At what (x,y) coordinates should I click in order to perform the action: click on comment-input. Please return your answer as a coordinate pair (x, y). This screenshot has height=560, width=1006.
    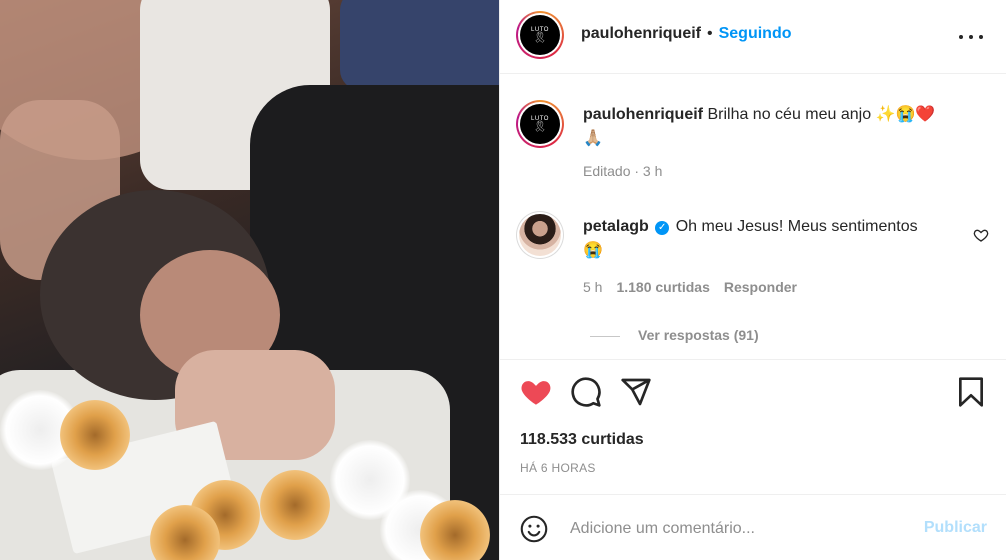
    Looking at the image, I should click on (735, 529).